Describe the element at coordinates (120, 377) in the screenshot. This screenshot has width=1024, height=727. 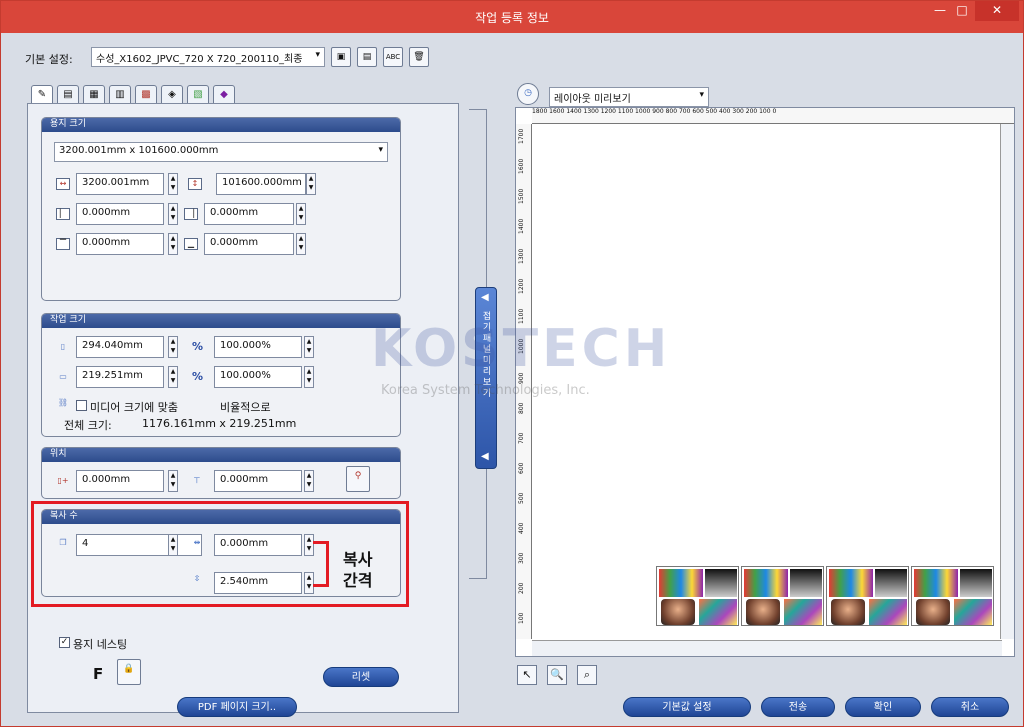
I see `job-width-field: 219.251mm` at that location.